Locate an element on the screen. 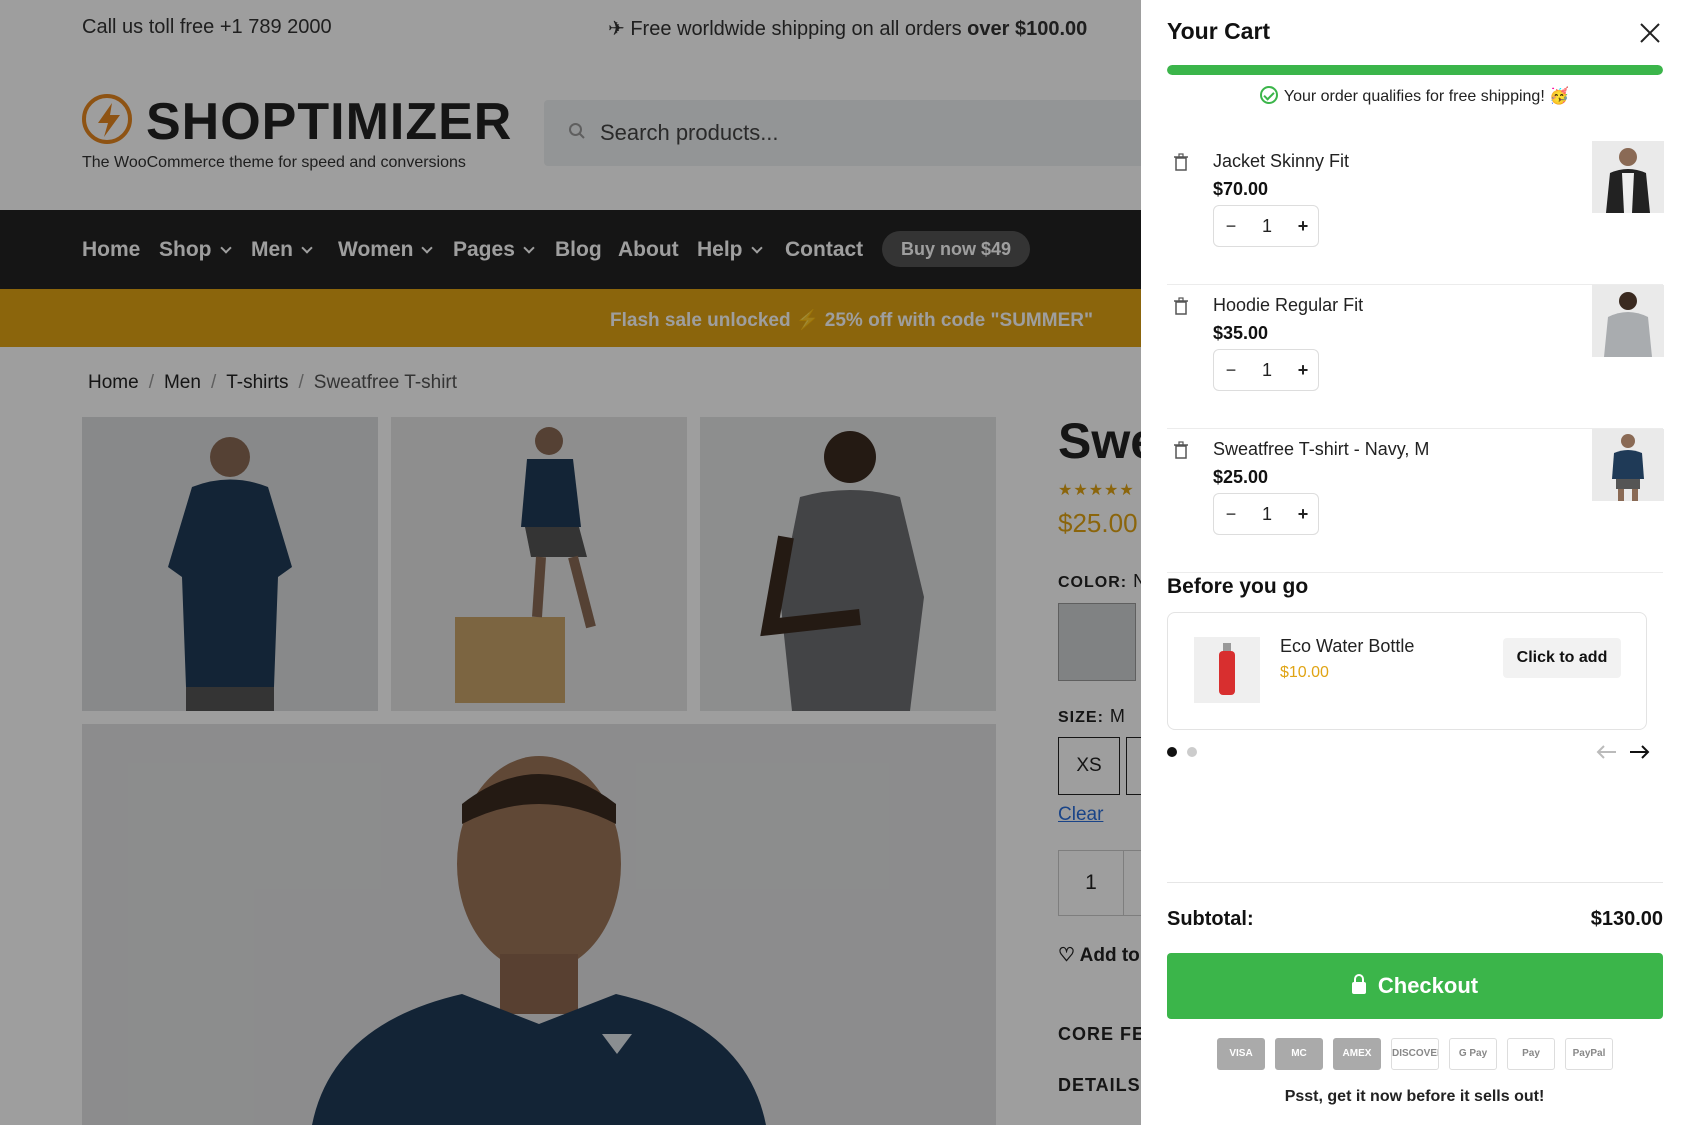 The width and height of the screenshot is (1688, 1125). before-you-go-heading: Before you go is located at coordinates (1238, 586).